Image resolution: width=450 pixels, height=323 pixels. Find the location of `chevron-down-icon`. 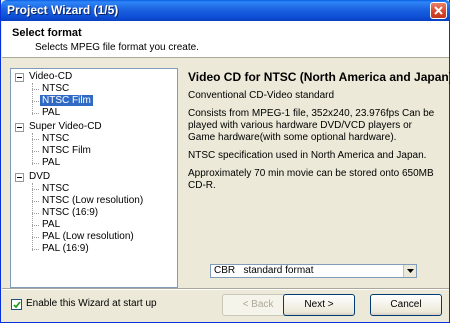

chevron-down-icon is located at coordinates (410, 271).